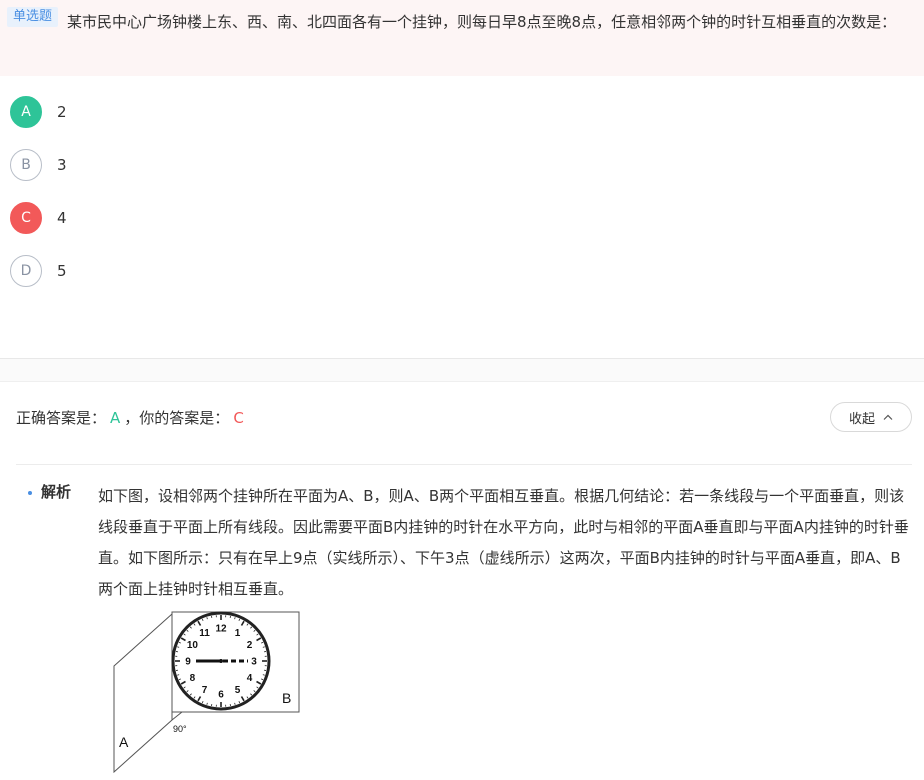  What do you see at coordinates (30, 493) in the screenshot?
I see `analysis-bullet-icon` at bounding box center [30, 493].